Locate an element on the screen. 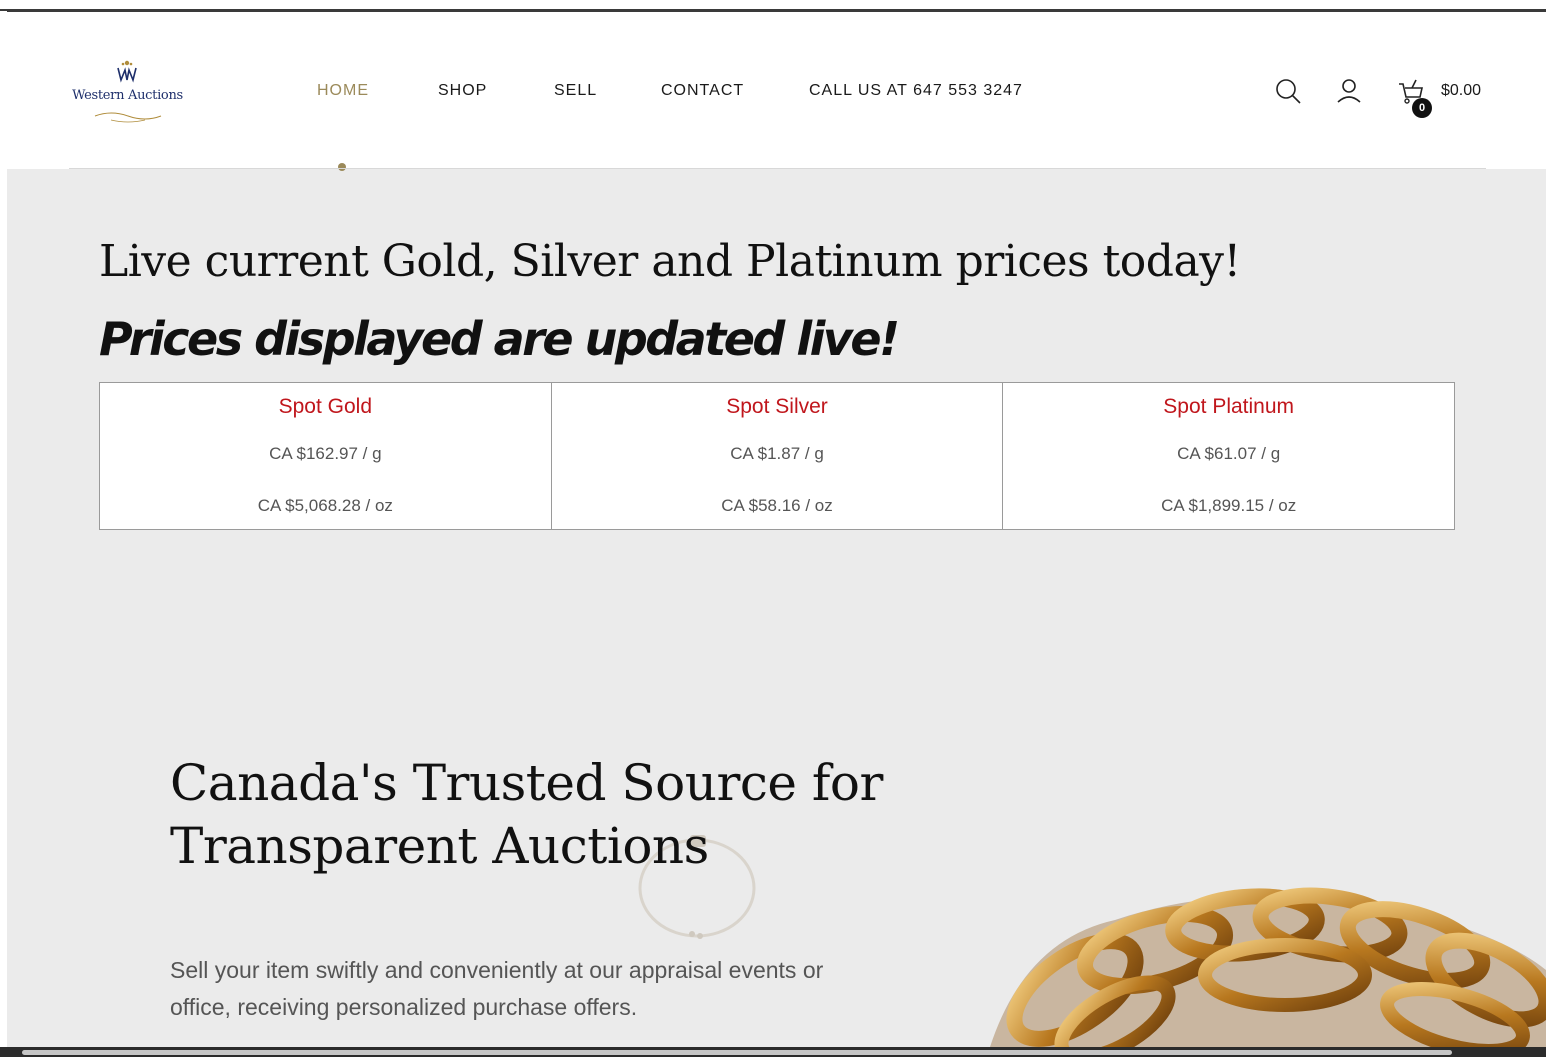 The width and height of the screenshot is (1546, 1057). horizontal-scrollbar is located at coordinates (773, 1052).